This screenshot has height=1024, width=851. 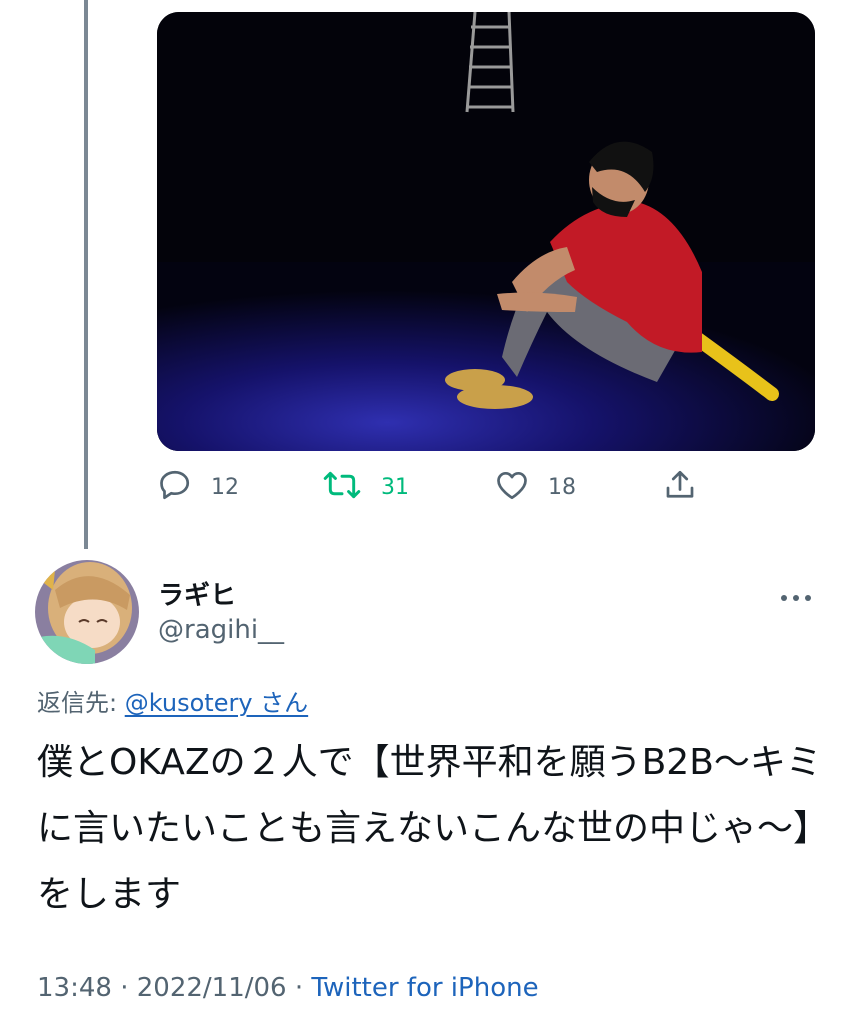 I want to click on more-dots-icon, so click(x=796, y=596).